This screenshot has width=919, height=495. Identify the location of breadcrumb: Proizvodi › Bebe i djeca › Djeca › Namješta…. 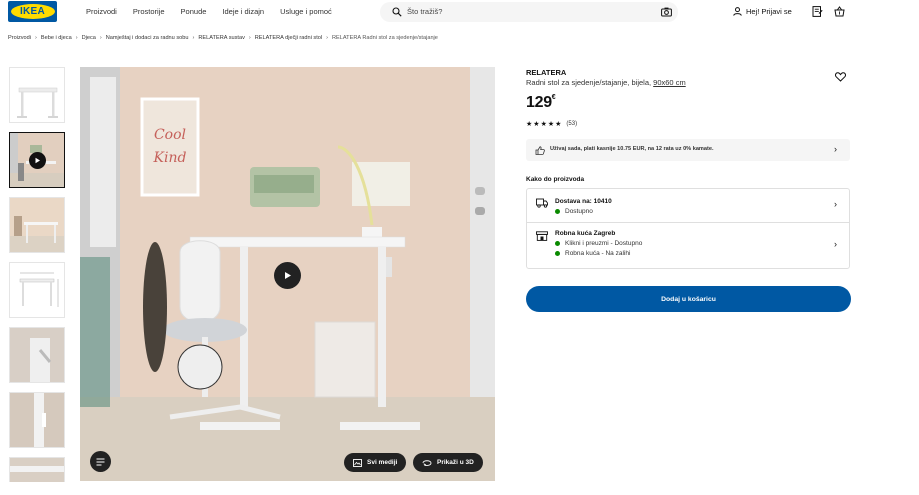
(223, 38).